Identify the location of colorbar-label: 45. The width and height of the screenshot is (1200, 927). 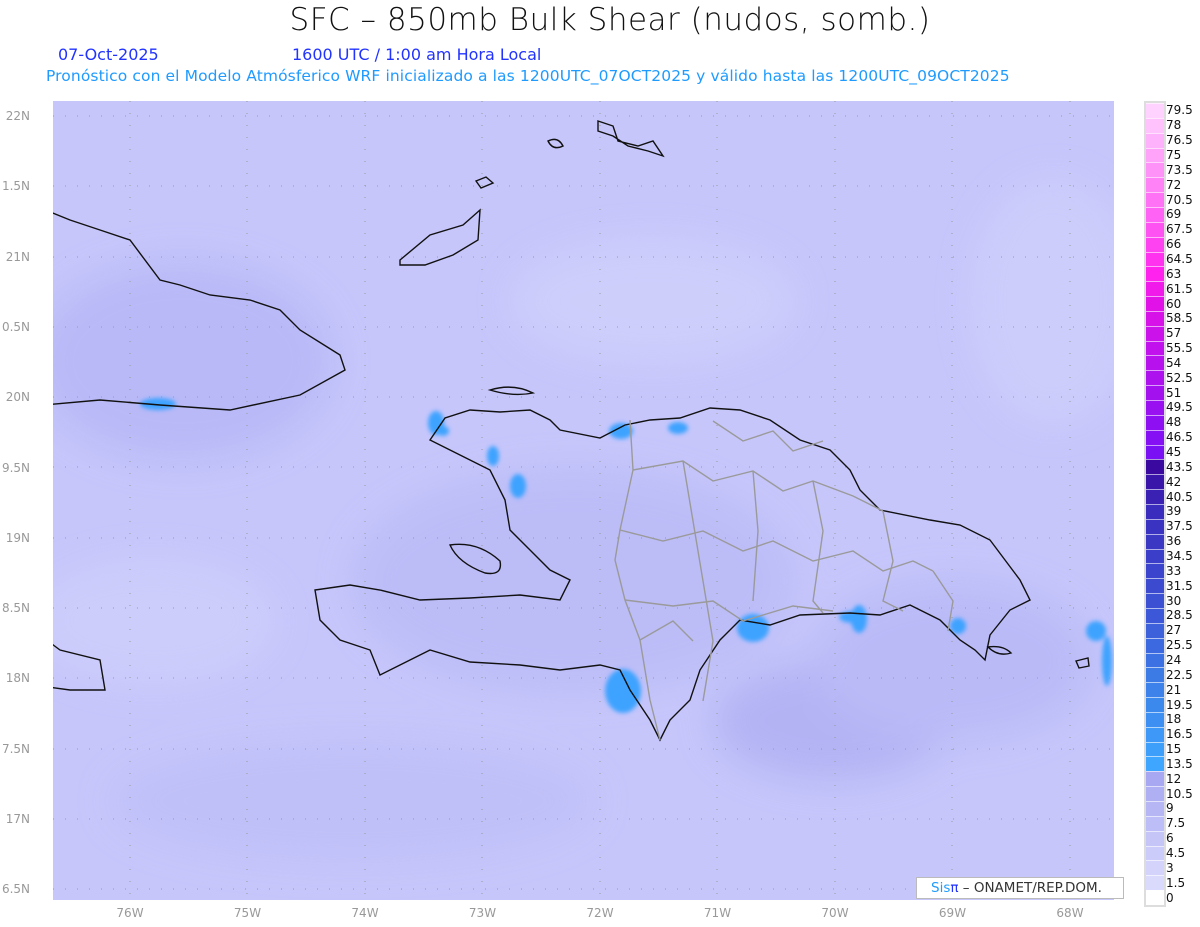
(1174, 452).